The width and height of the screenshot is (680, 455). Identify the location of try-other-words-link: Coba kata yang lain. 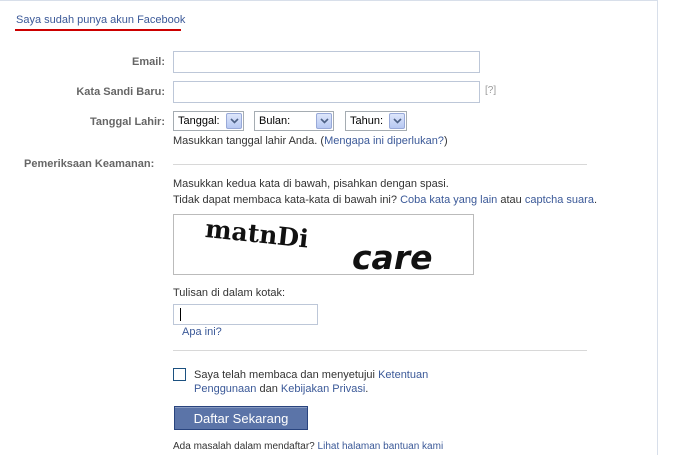
(448, 200).